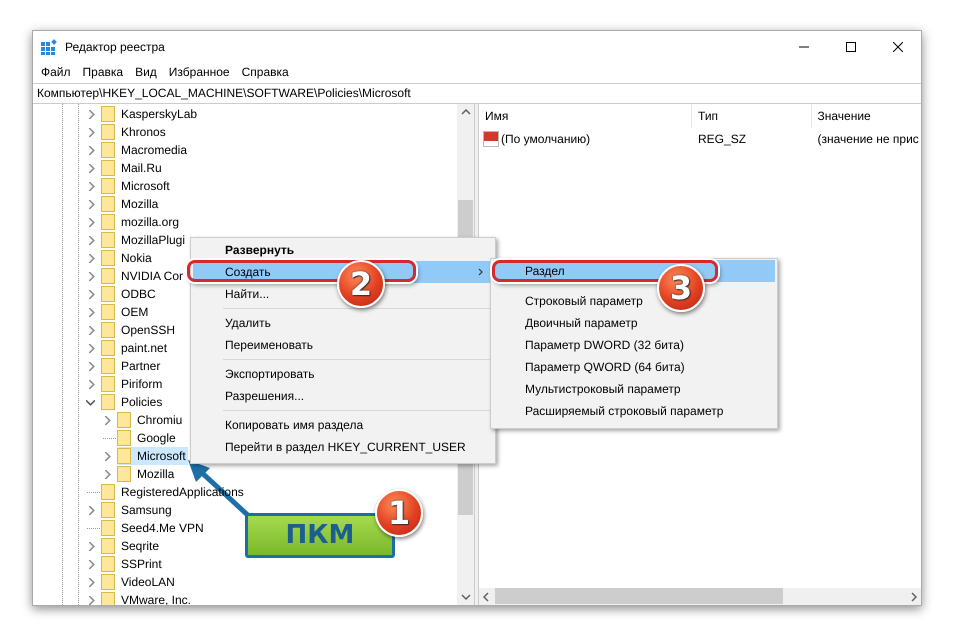 This screenshot has width=955, height=639. I want to click on table-cell: (По умолчанию), so click(545, 139).